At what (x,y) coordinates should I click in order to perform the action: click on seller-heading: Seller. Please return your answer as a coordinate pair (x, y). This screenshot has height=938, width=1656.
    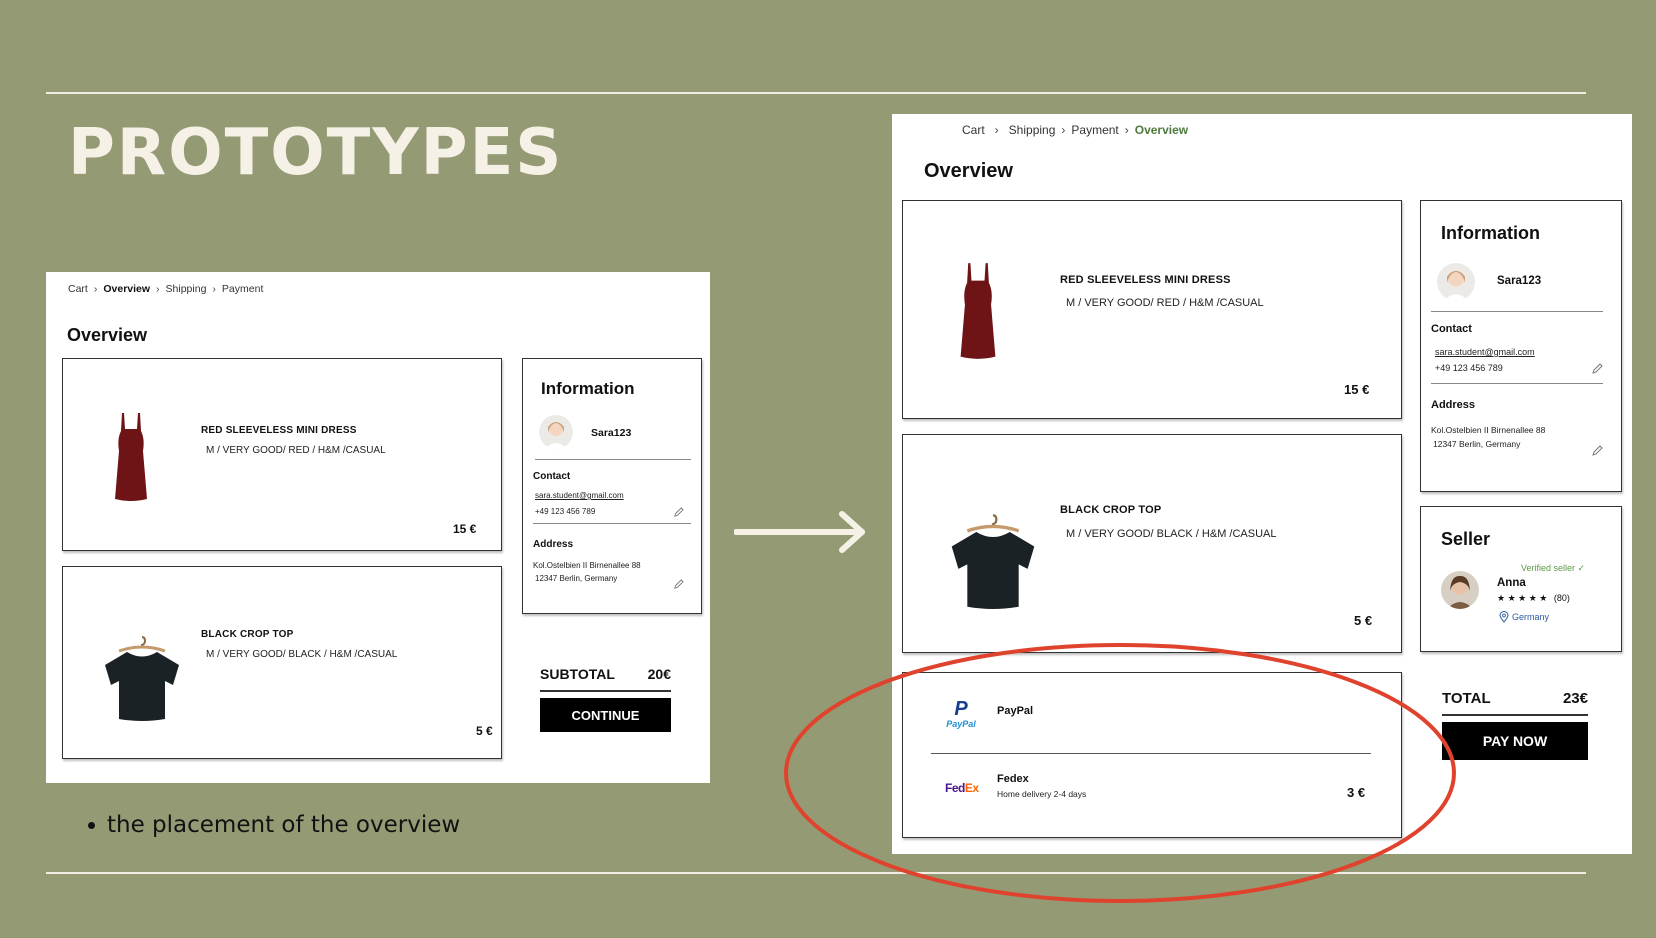
    Looking at the image, I should click on (1466, 539).